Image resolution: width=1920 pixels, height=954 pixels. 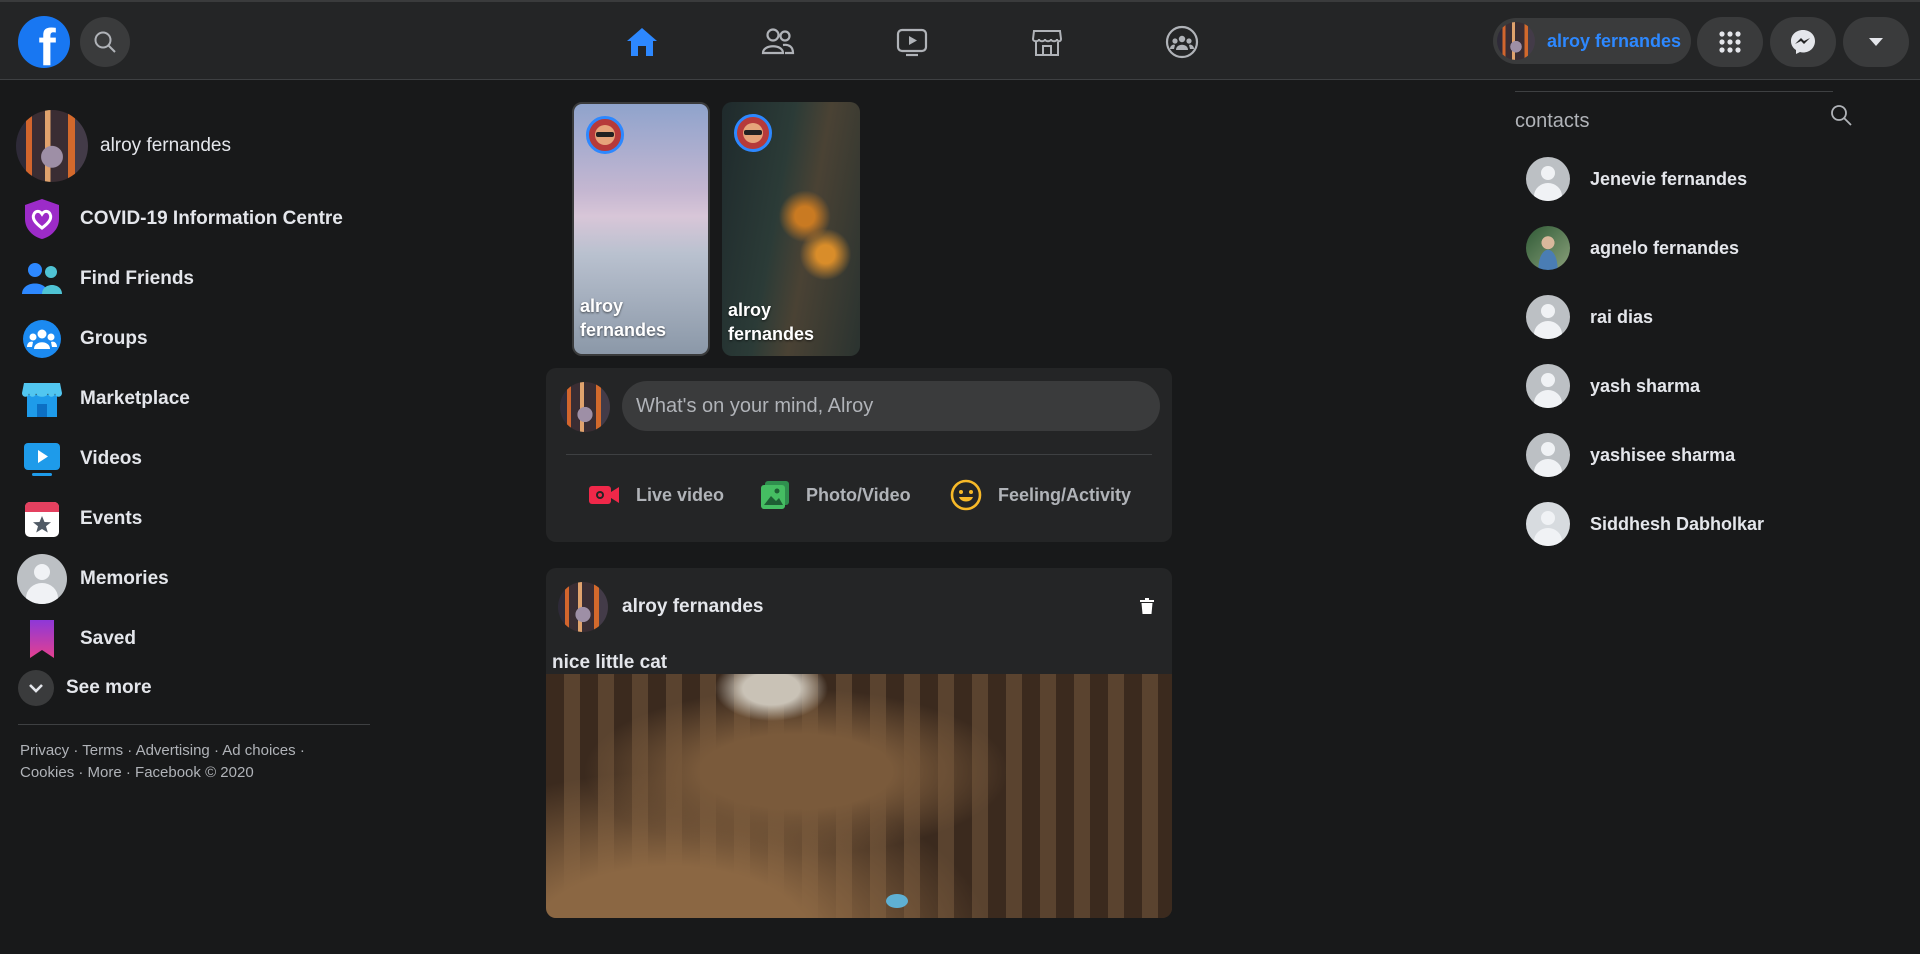 I want to click on home-icon, so click(x=642, y=42).